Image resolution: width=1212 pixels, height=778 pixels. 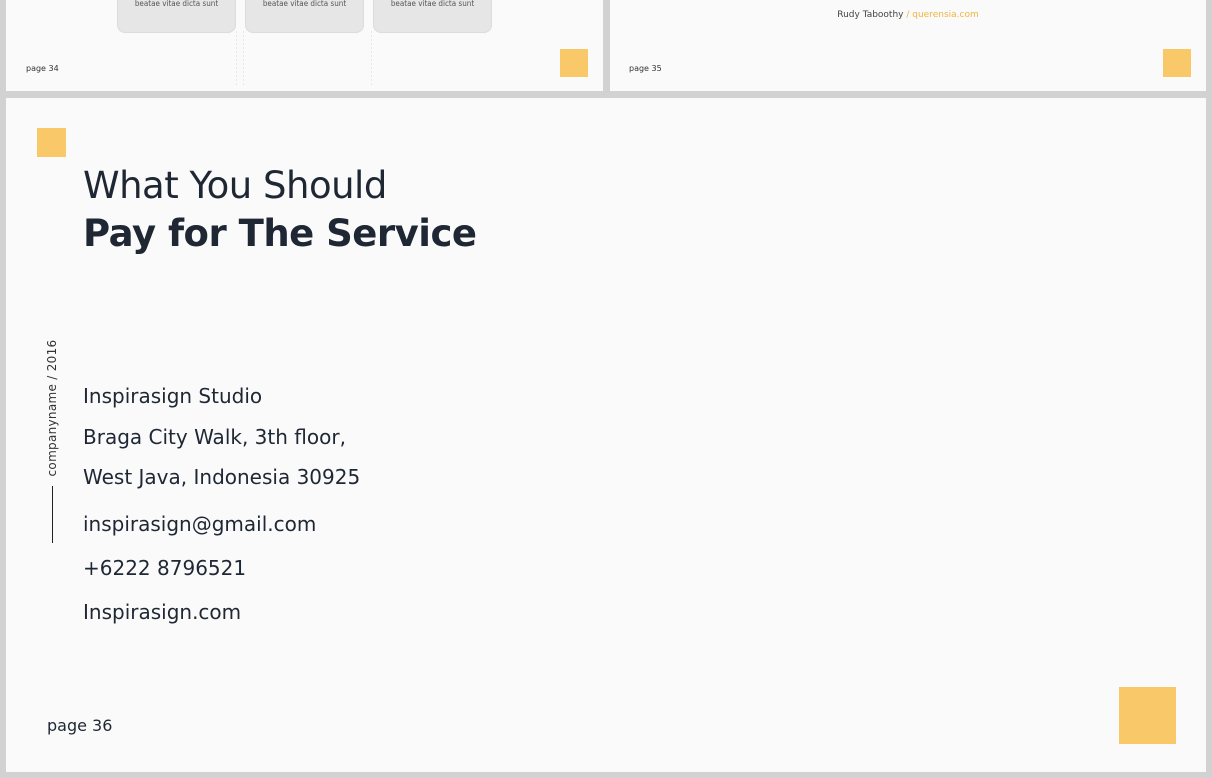 I want to click on author-credit: Rudy Taboothy / querensia.com, so click(x=908, y=15).